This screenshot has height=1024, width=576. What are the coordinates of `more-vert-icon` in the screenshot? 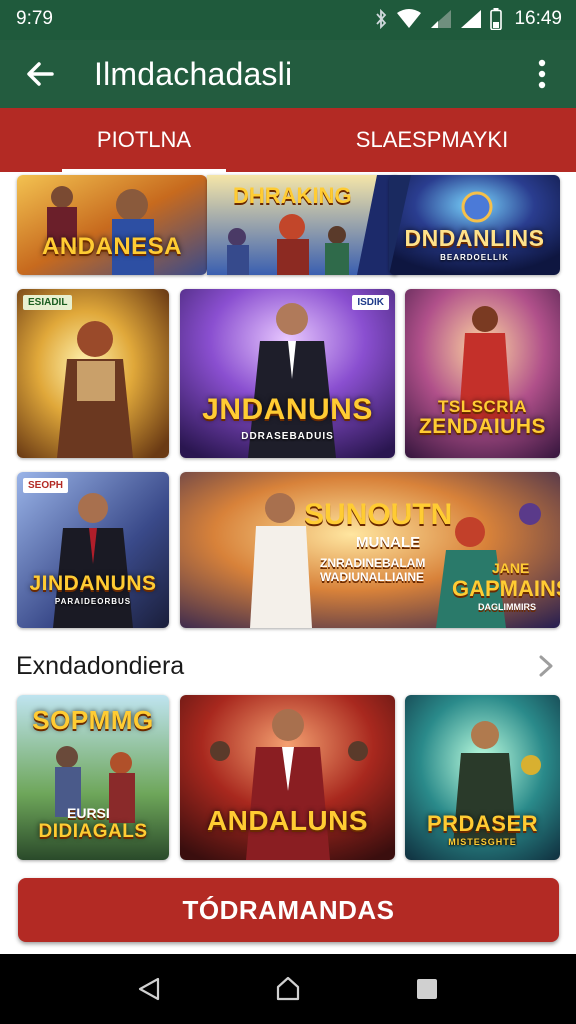 It's located at (542, 74).